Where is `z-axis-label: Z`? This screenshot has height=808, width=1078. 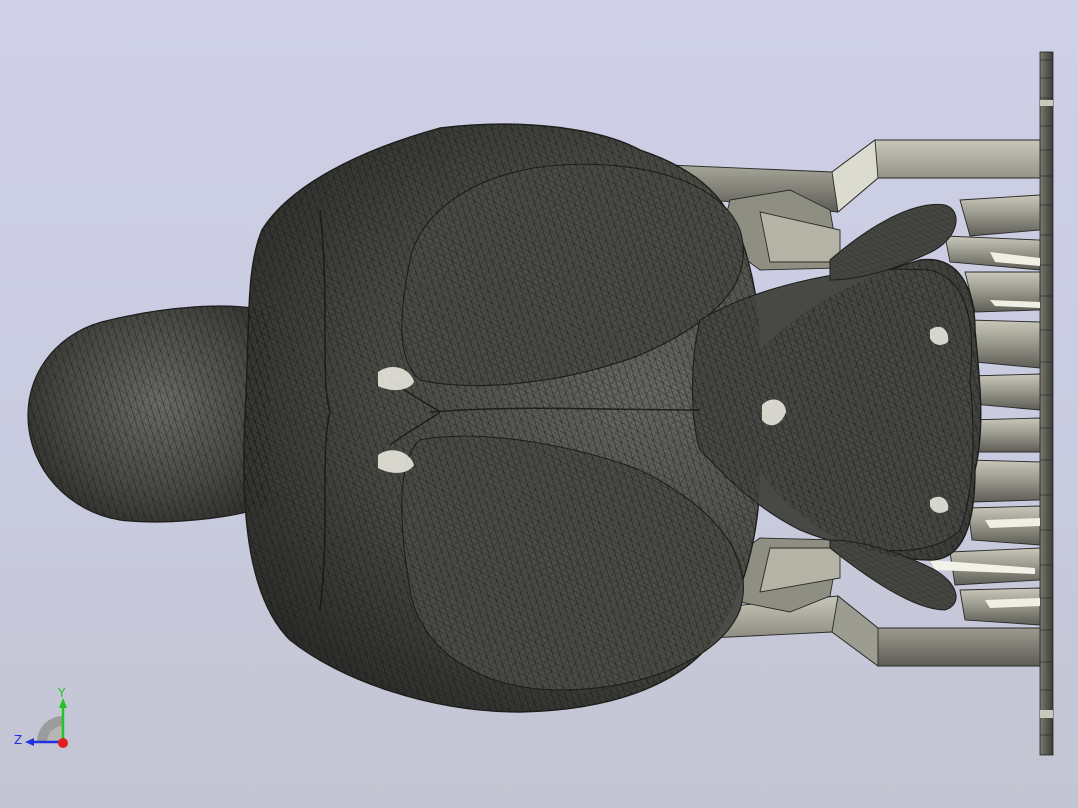 z-axis-label: Z is located at coordinates (18, 740).